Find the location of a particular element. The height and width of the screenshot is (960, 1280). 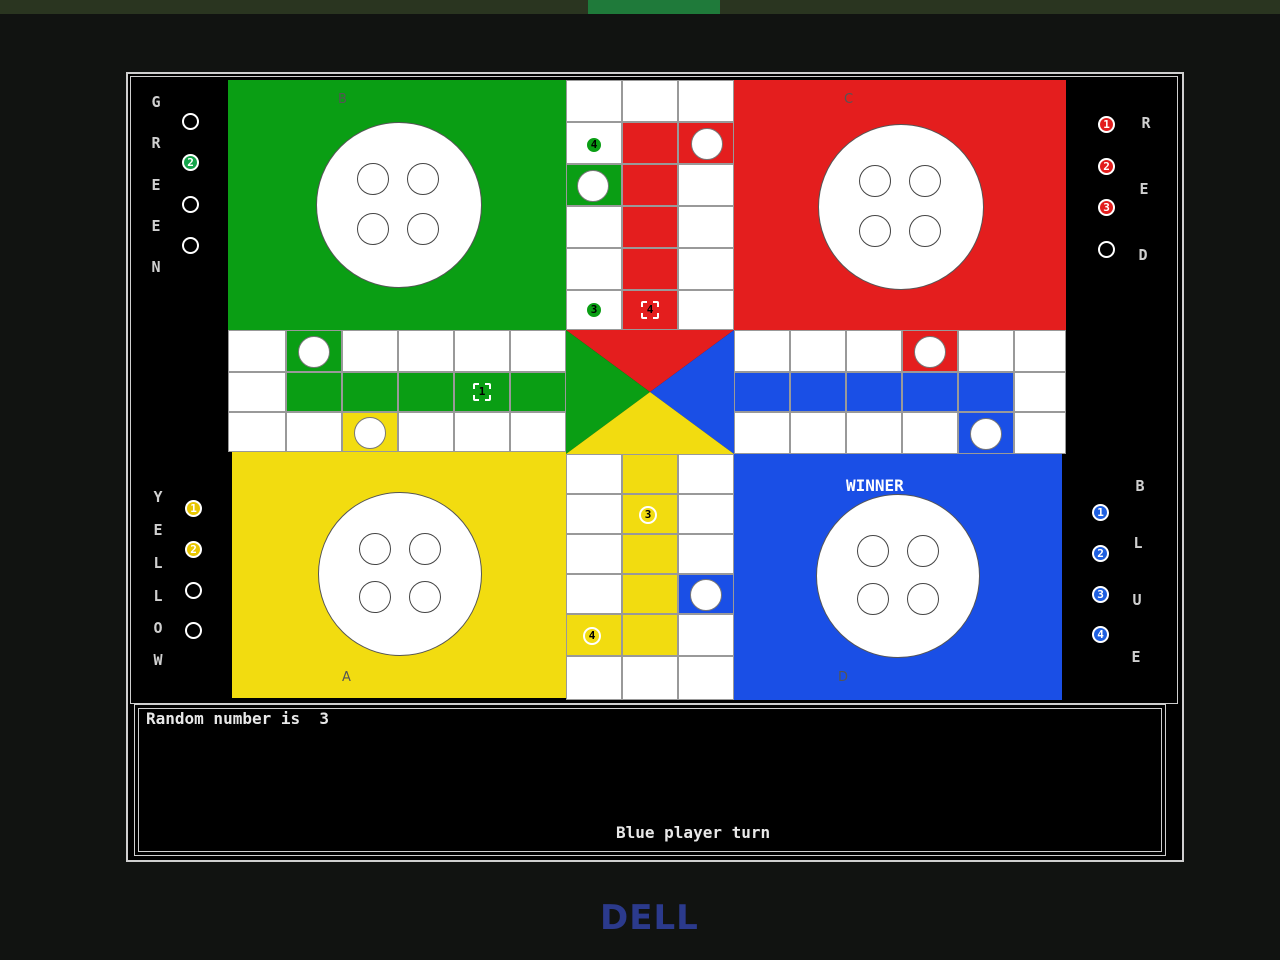

blue-token-3: 3 is located at coordinates (1100, 594).